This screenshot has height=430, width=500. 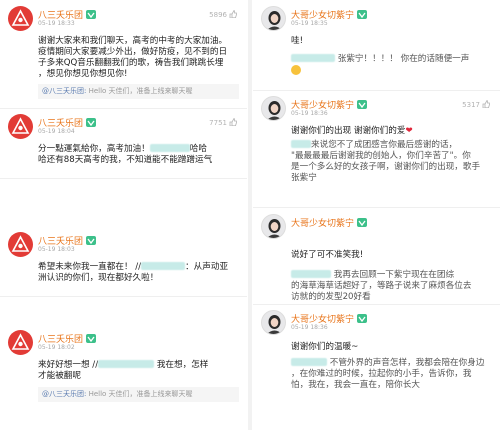 I want to click on comment-body: 说好了可不准笑我!, so click(x=392, y=255).